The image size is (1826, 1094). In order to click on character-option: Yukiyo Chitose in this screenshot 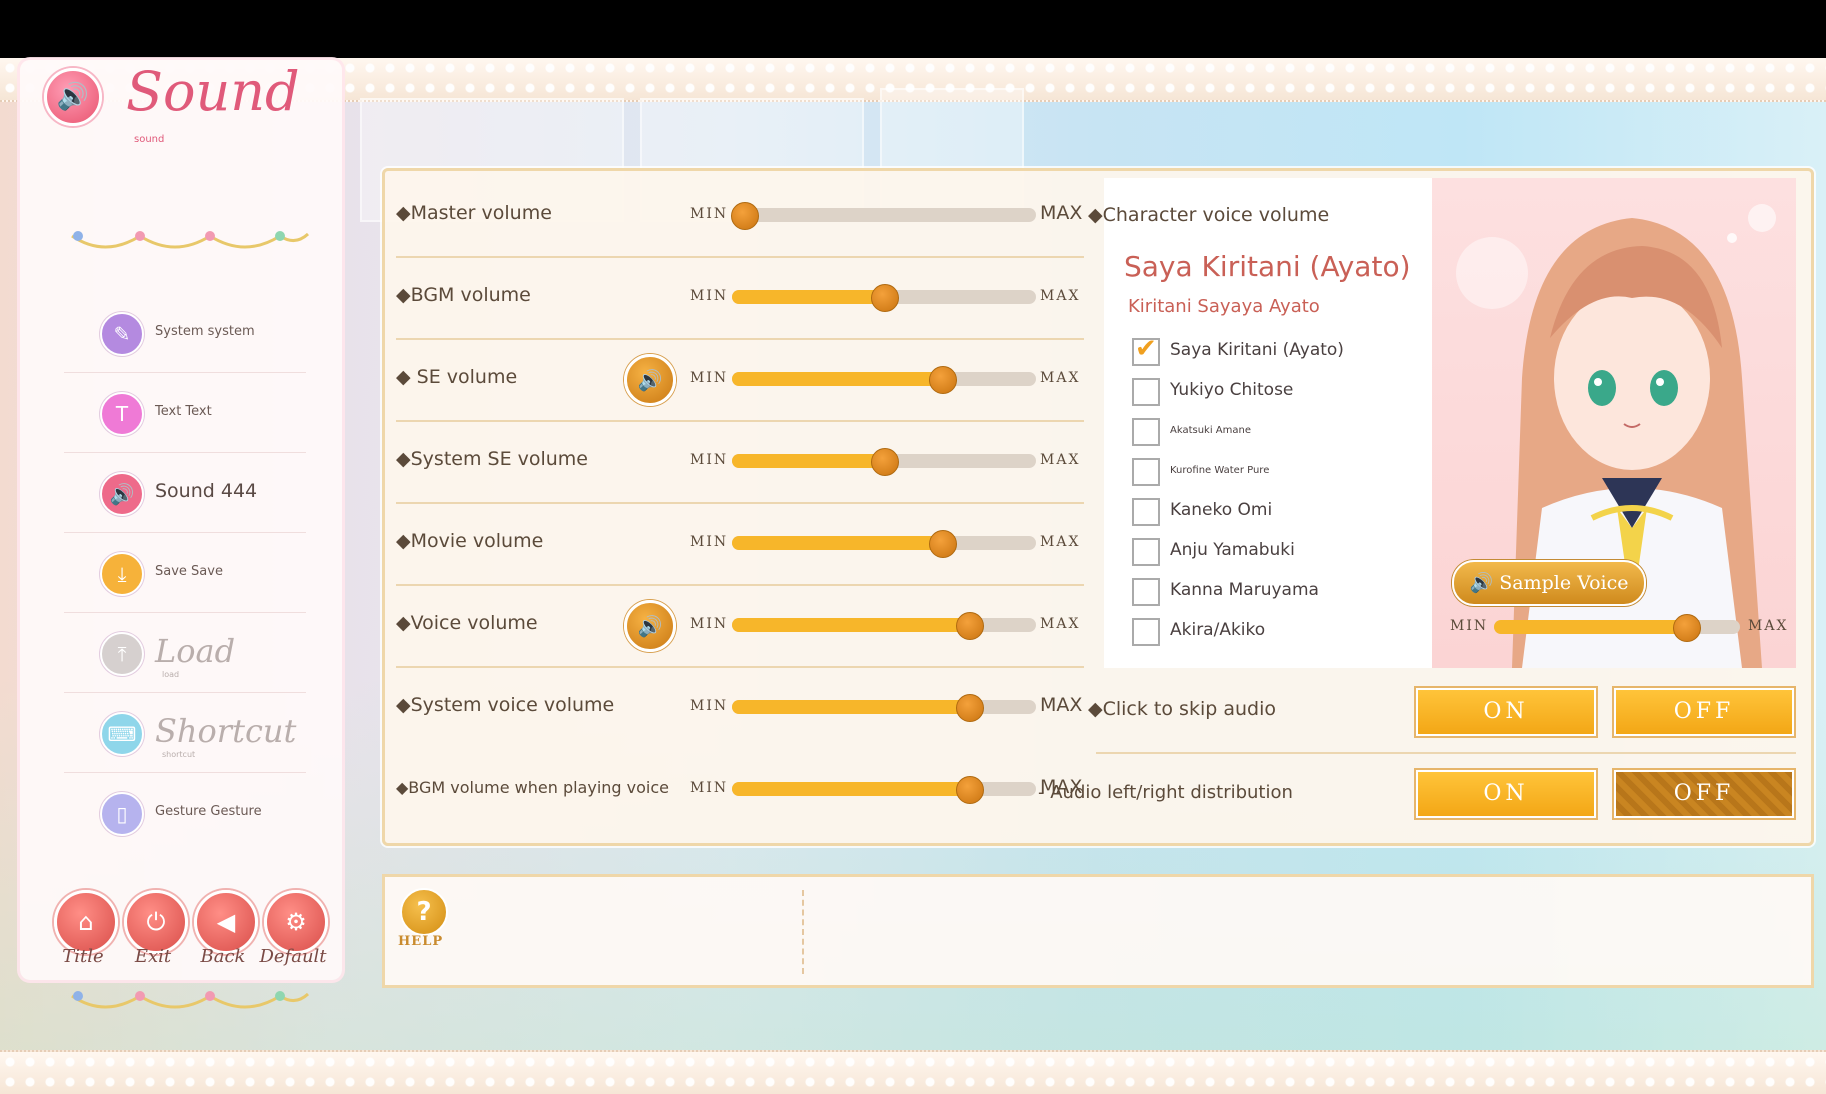, I will do `click(1262, 390)`.